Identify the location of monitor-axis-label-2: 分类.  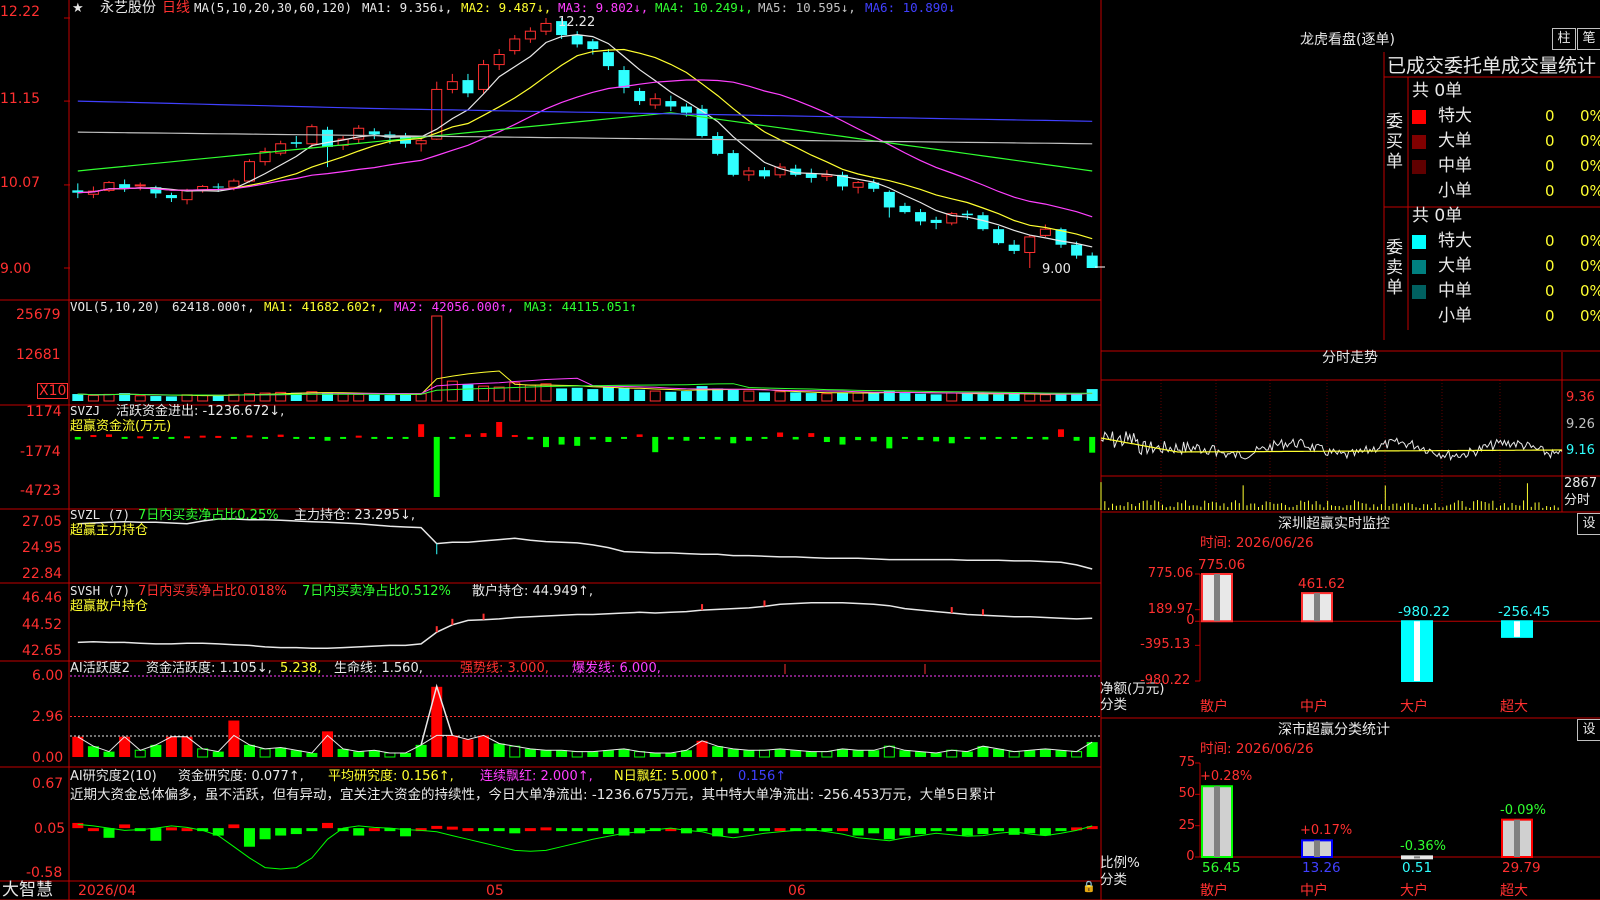
(1113, 705).